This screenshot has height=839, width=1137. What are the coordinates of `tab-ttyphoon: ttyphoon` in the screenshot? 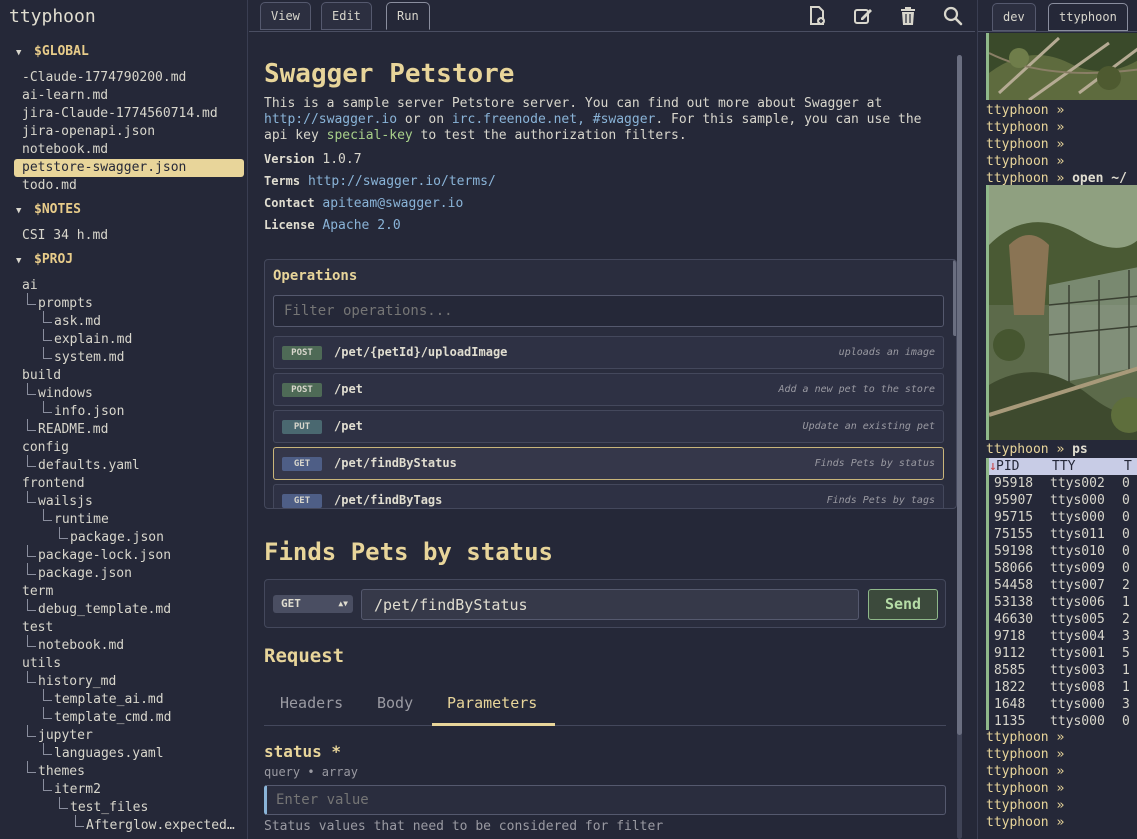 It's located at (1088, 17).